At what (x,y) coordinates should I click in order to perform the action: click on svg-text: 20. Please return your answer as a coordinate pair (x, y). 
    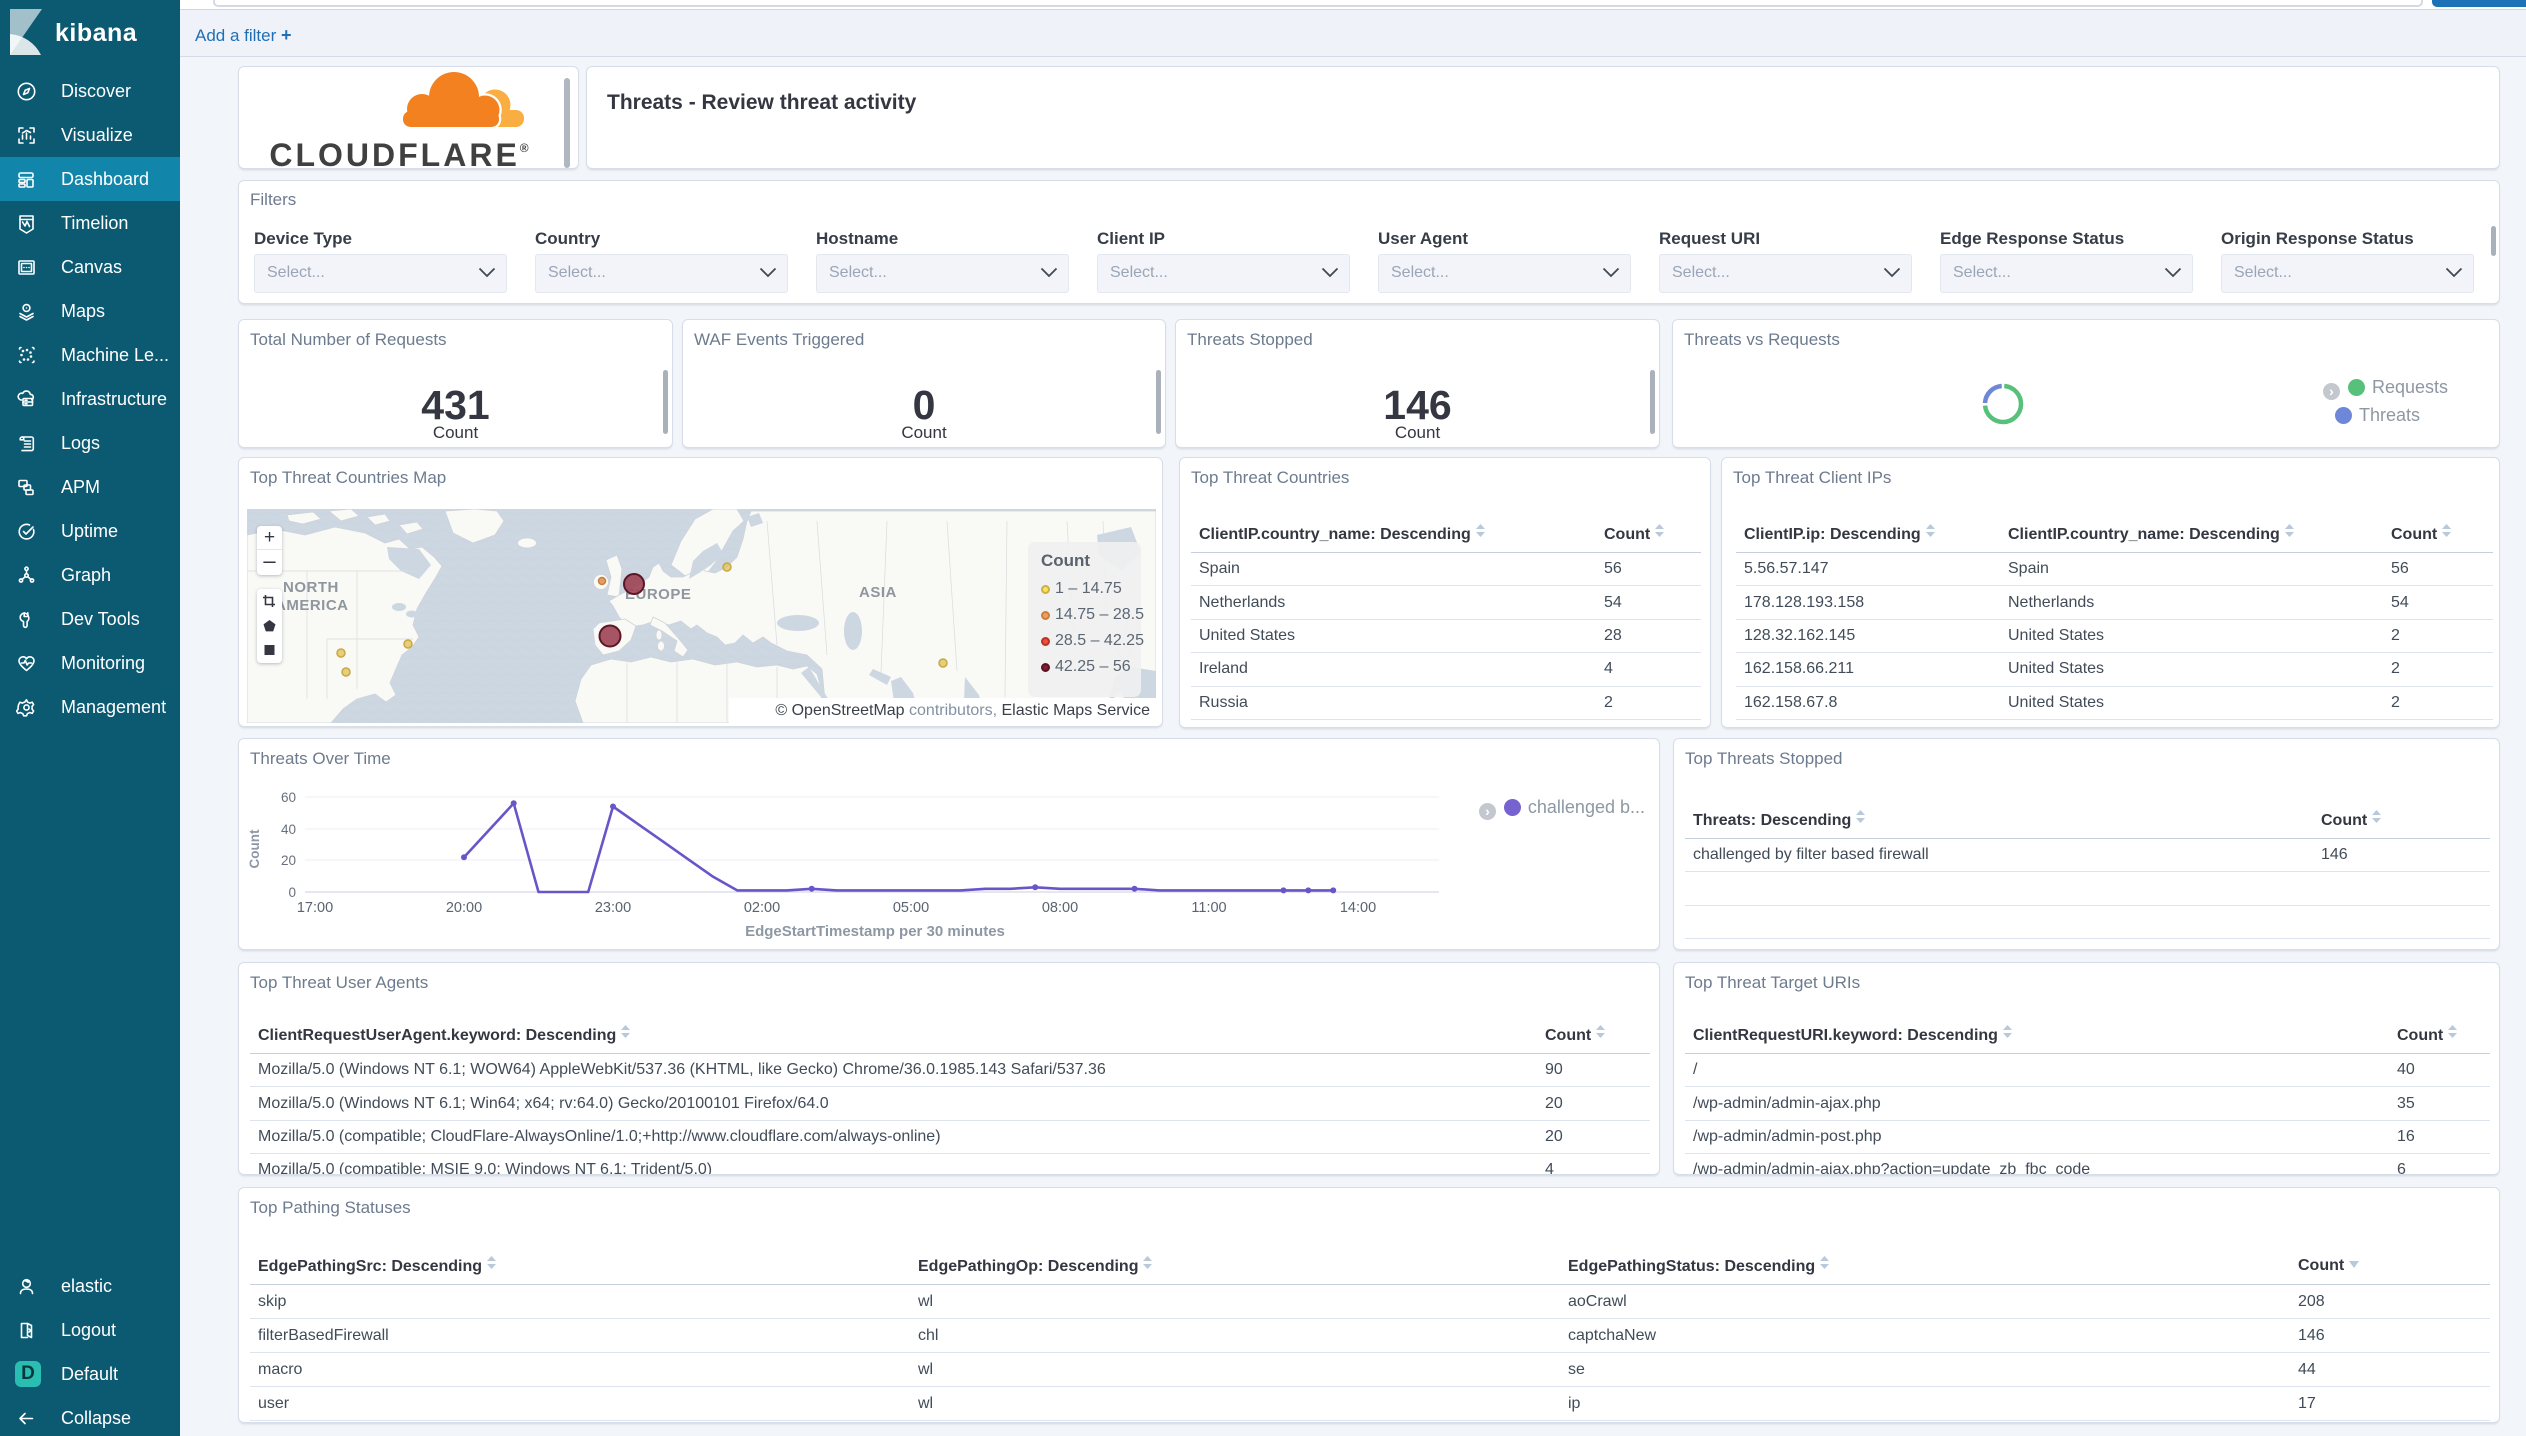
    Looking at the image, I should click on (288, 860).